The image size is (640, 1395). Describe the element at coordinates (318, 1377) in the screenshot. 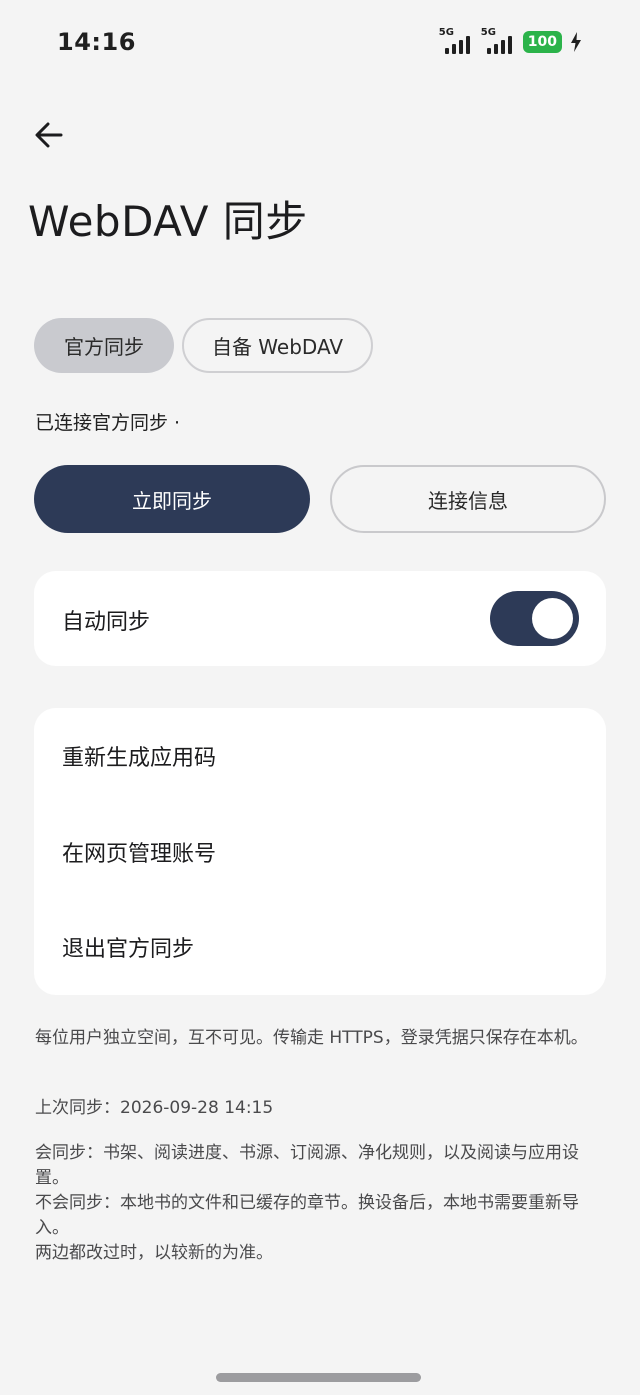

I see `home-indicator` at that location.